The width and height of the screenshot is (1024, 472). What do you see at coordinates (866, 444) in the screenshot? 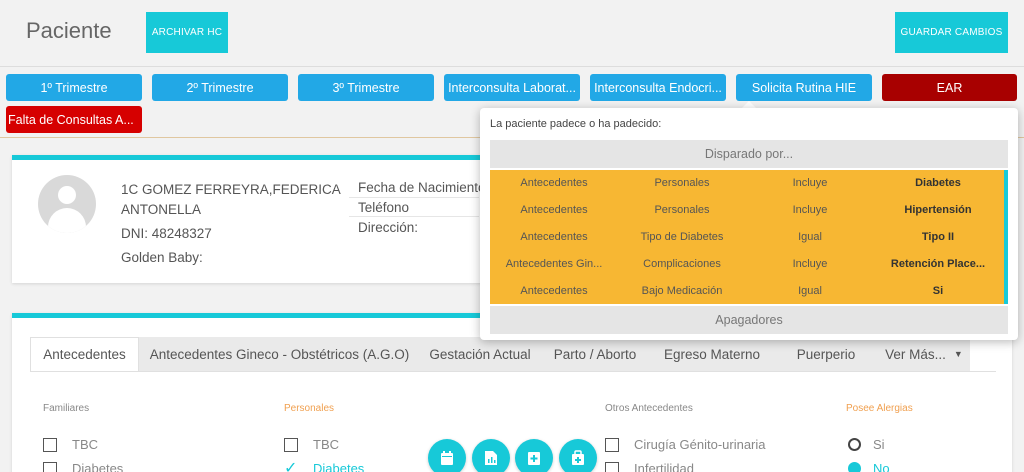
I see `alergias-si-radio: Si` at bounding box center [866, 444].